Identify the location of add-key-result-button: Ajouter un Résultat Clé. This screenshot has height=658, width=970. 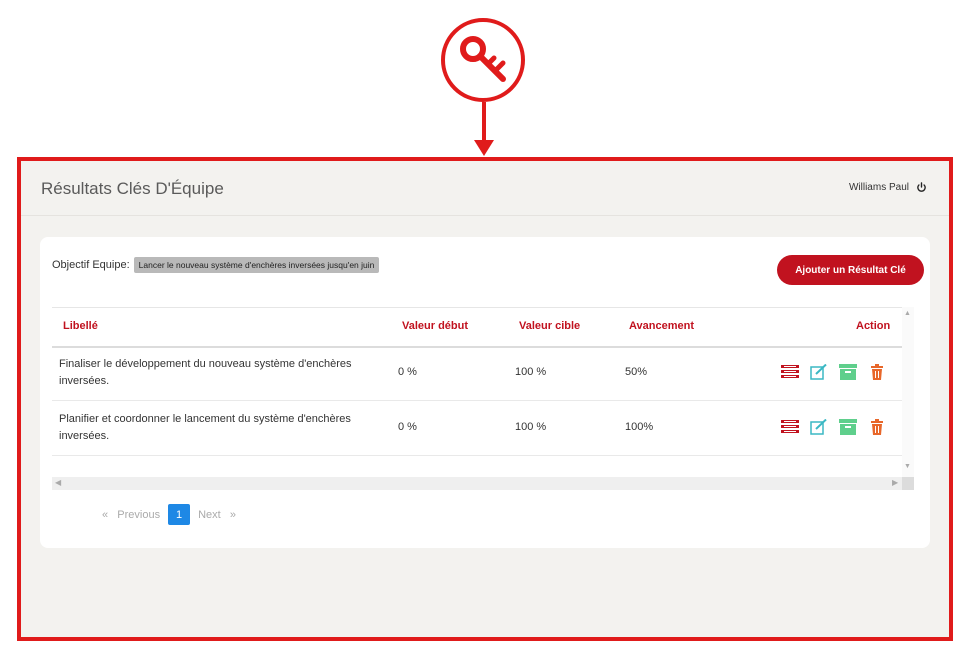
(850, 270).